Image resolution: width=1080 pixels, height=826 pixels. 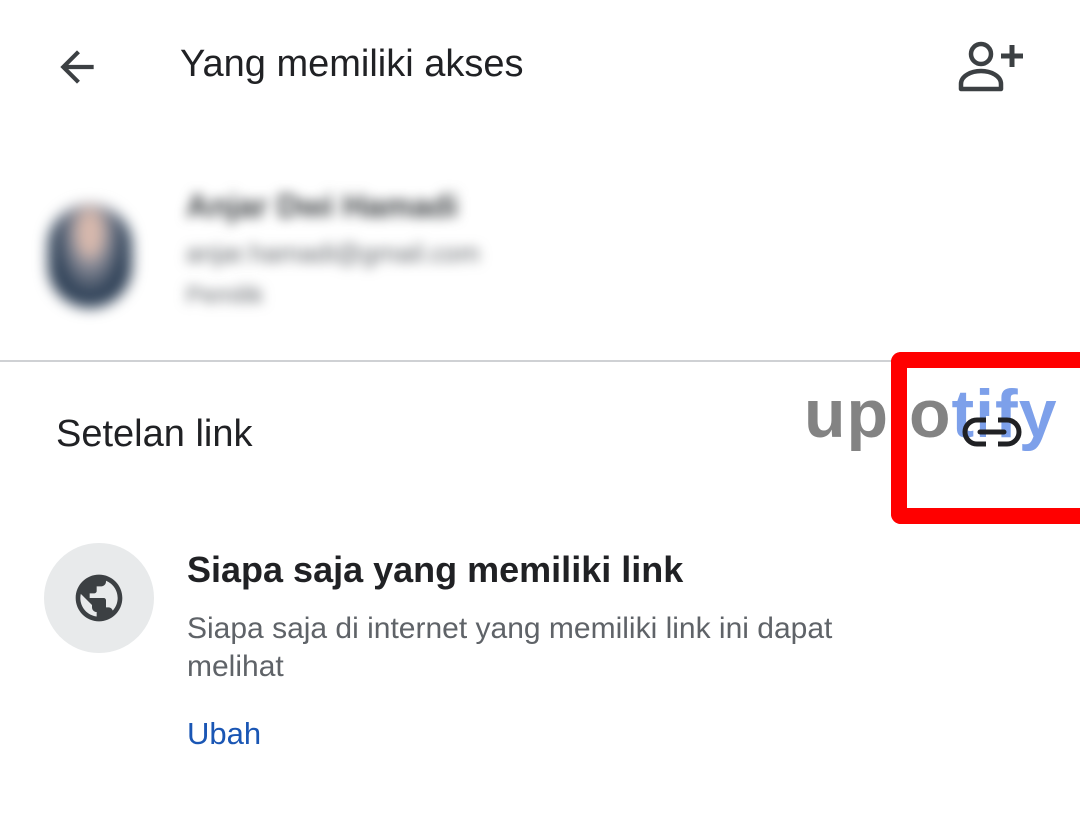 I want to click on user-email: anjar.hamadi@gmail.com, so click(x=333, y=253).